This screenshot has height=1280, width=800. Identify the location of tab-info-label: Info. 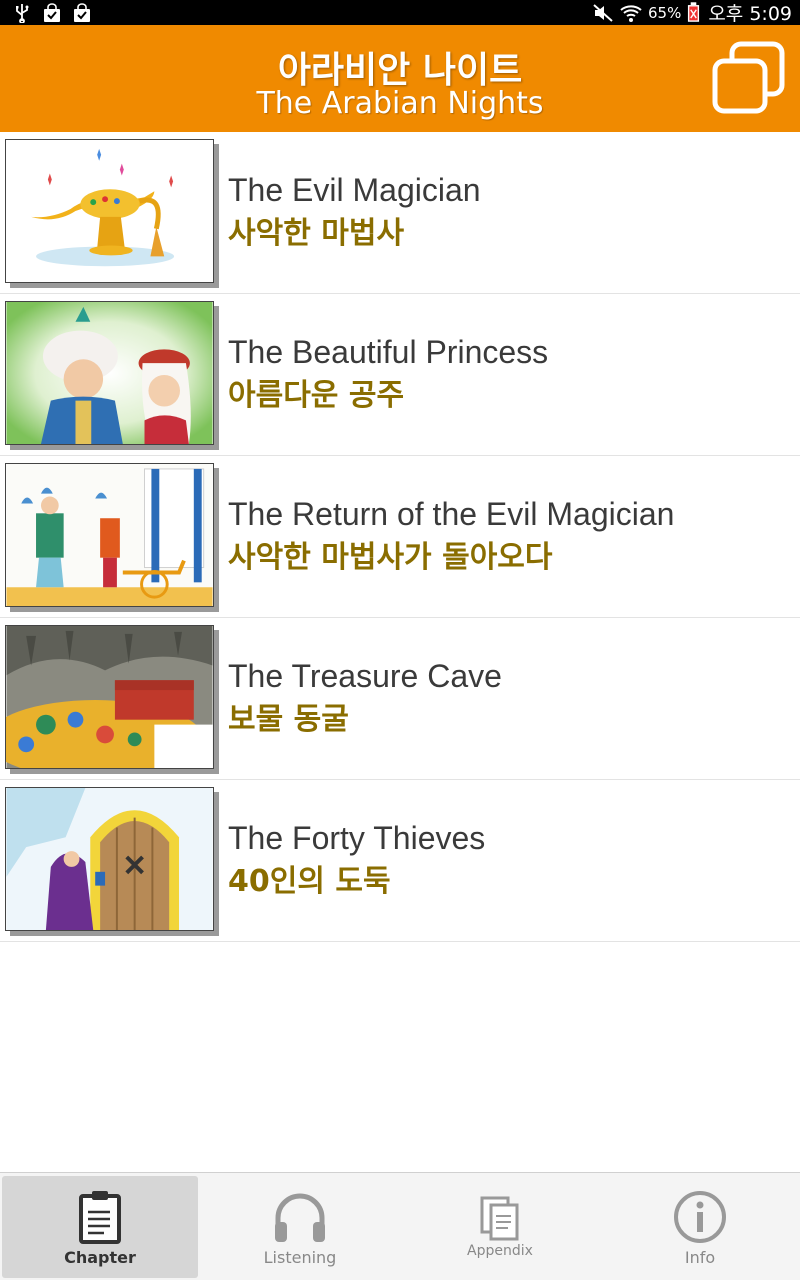
(700, 1257).